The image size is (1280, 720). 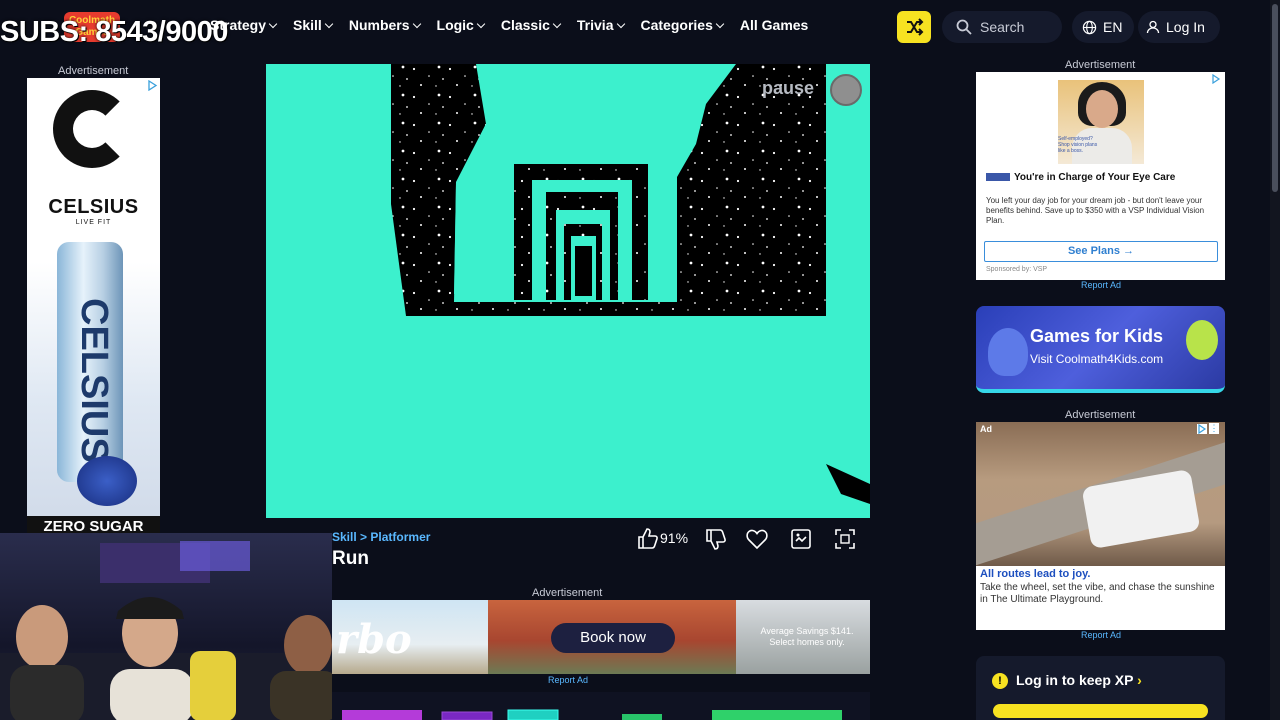 I want to click on webcam-overlay, so click(x=166, y=626).